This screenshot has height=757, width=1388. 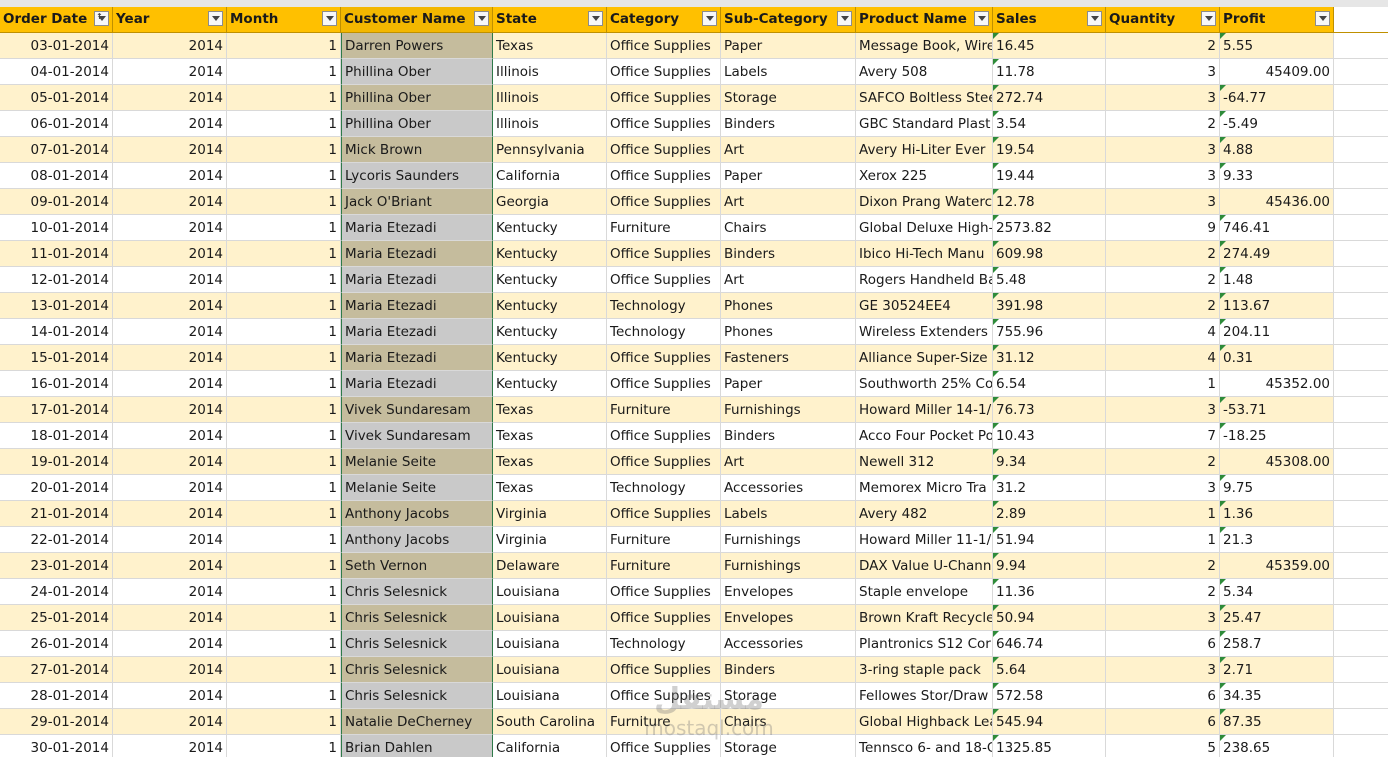 What do you see at coordinates (1049, 306) in the screenshot?
I see `cell-sales: 391.98` at bounding box center [1049, 306].